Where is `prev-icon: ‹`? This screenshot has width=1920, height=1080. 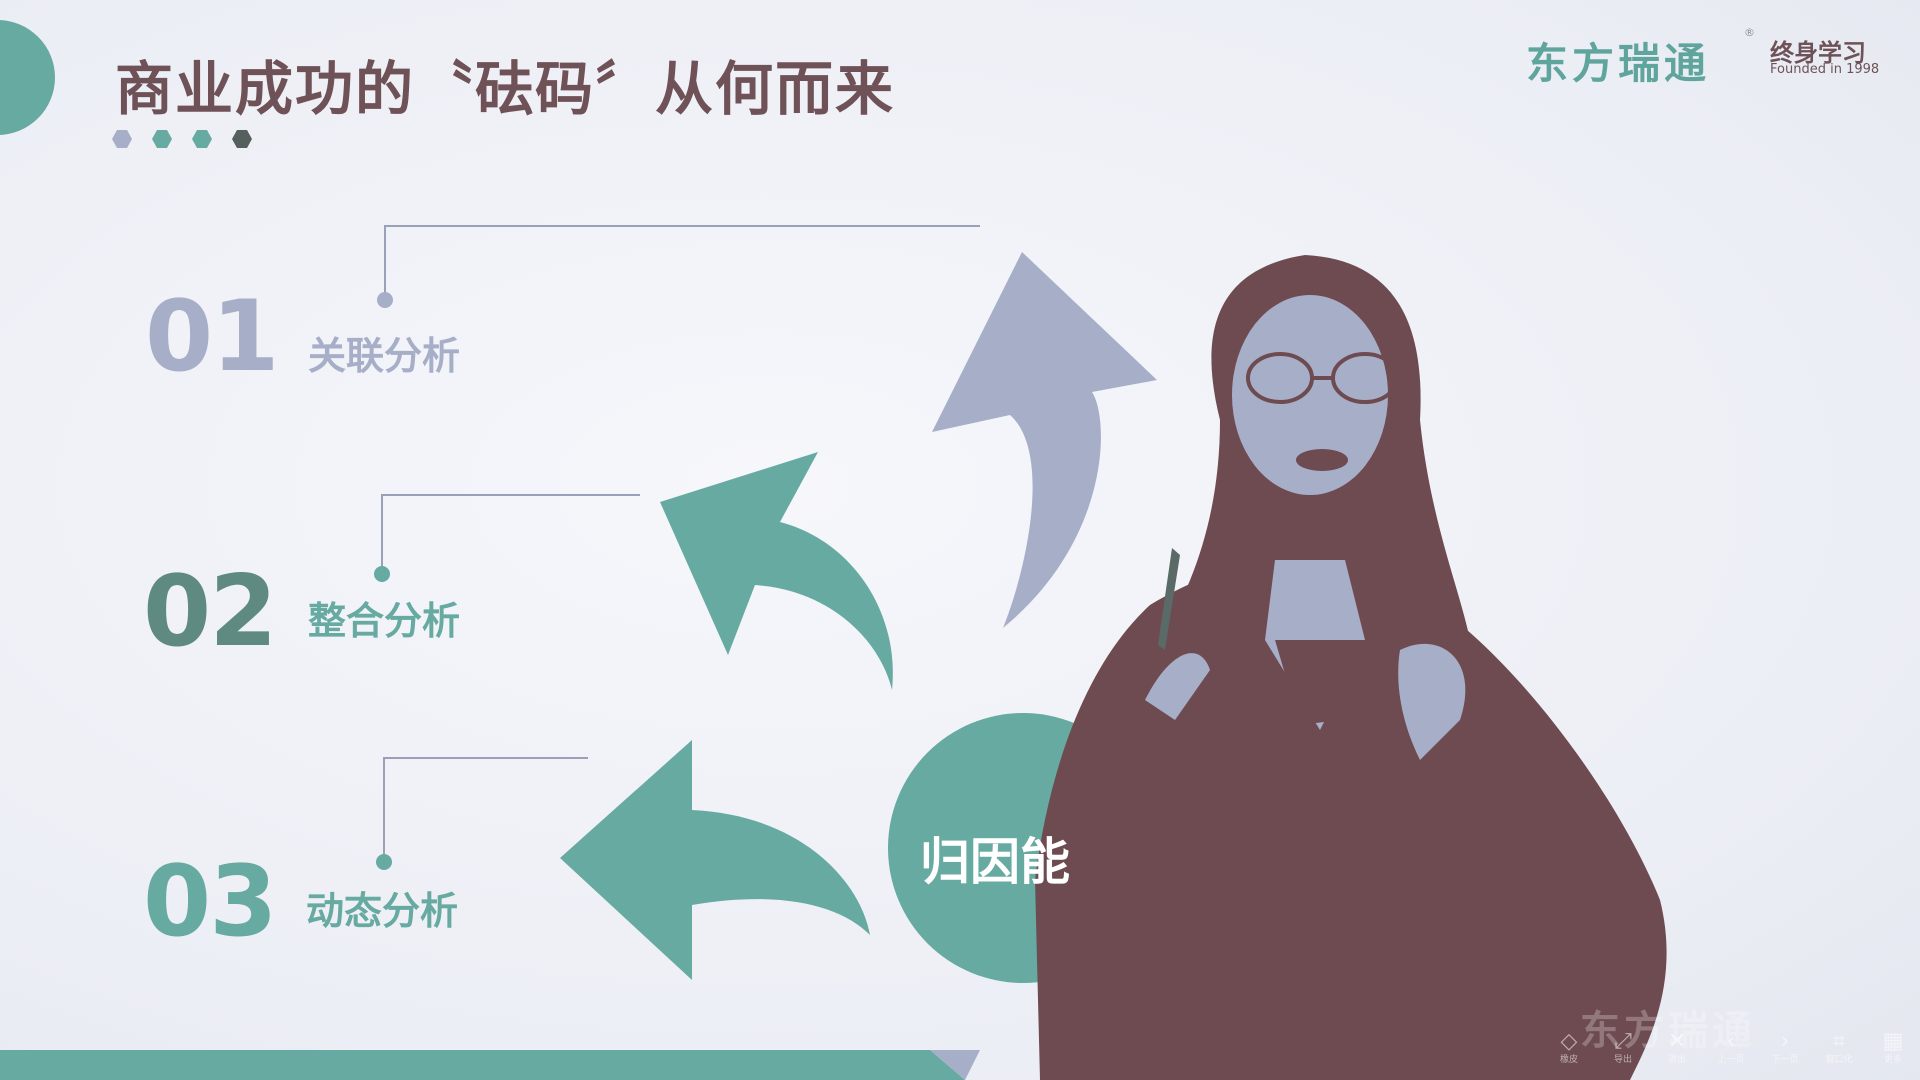
prev-icon: ‹ is located at coordinates (1731, 1041).